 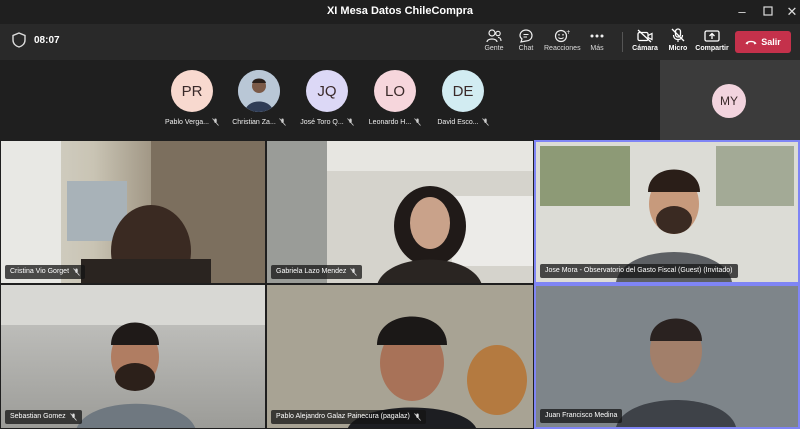 I want to click on self-view: MY, so click(x=730, y=100).